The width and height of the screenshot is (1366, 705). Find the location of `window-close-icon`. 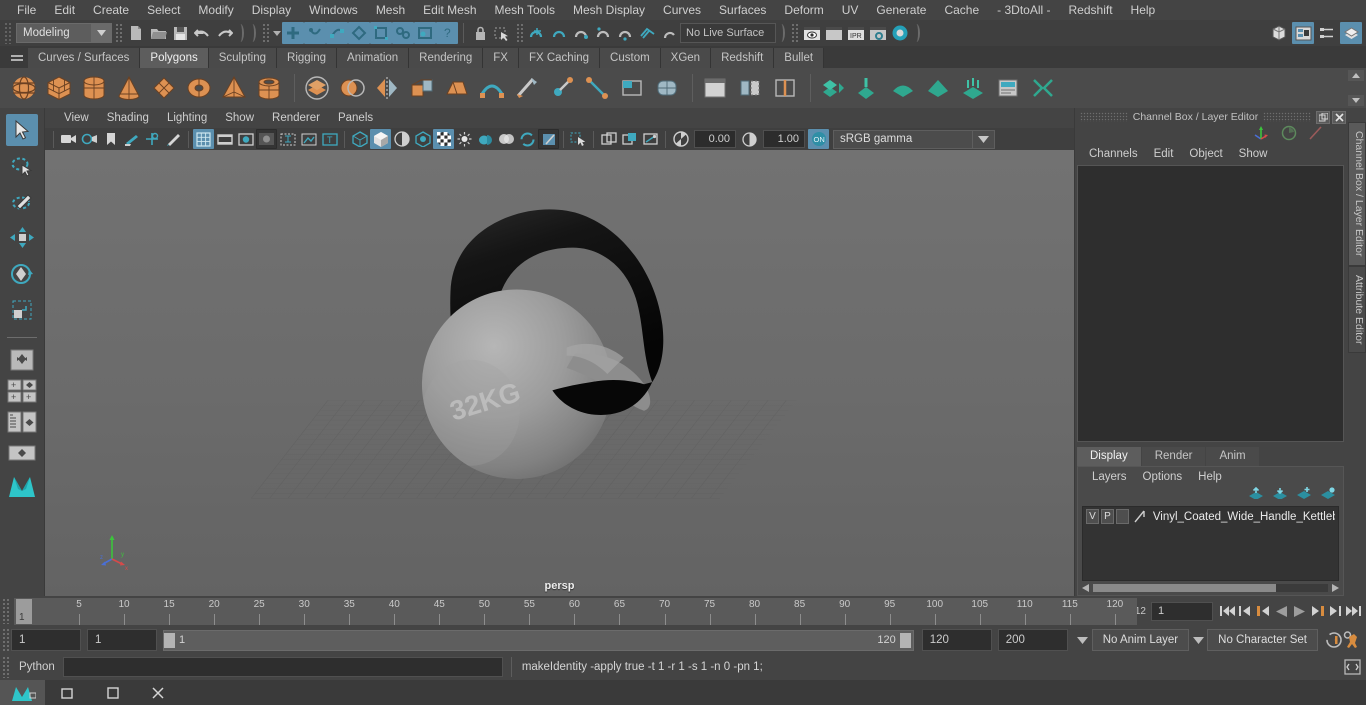

window-close-icon is located at coordinates (157, 692).